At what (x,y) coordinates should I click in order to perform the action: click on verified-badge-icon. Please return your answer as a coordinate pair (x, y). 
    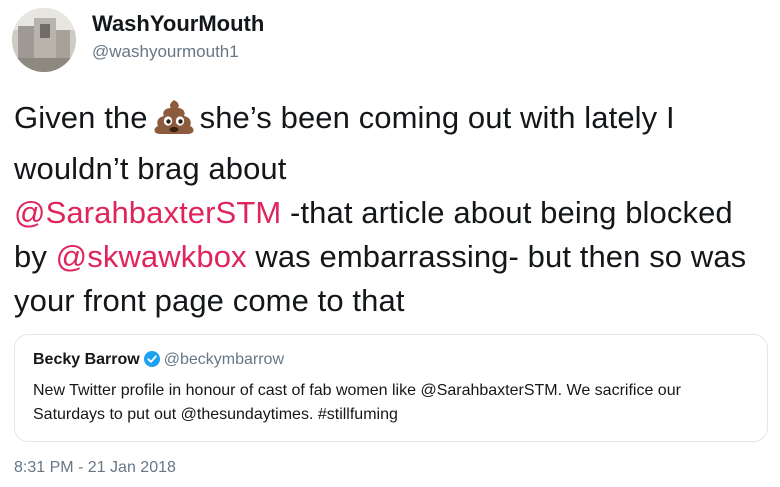
    Looking at the image, I should click on (151, 361).